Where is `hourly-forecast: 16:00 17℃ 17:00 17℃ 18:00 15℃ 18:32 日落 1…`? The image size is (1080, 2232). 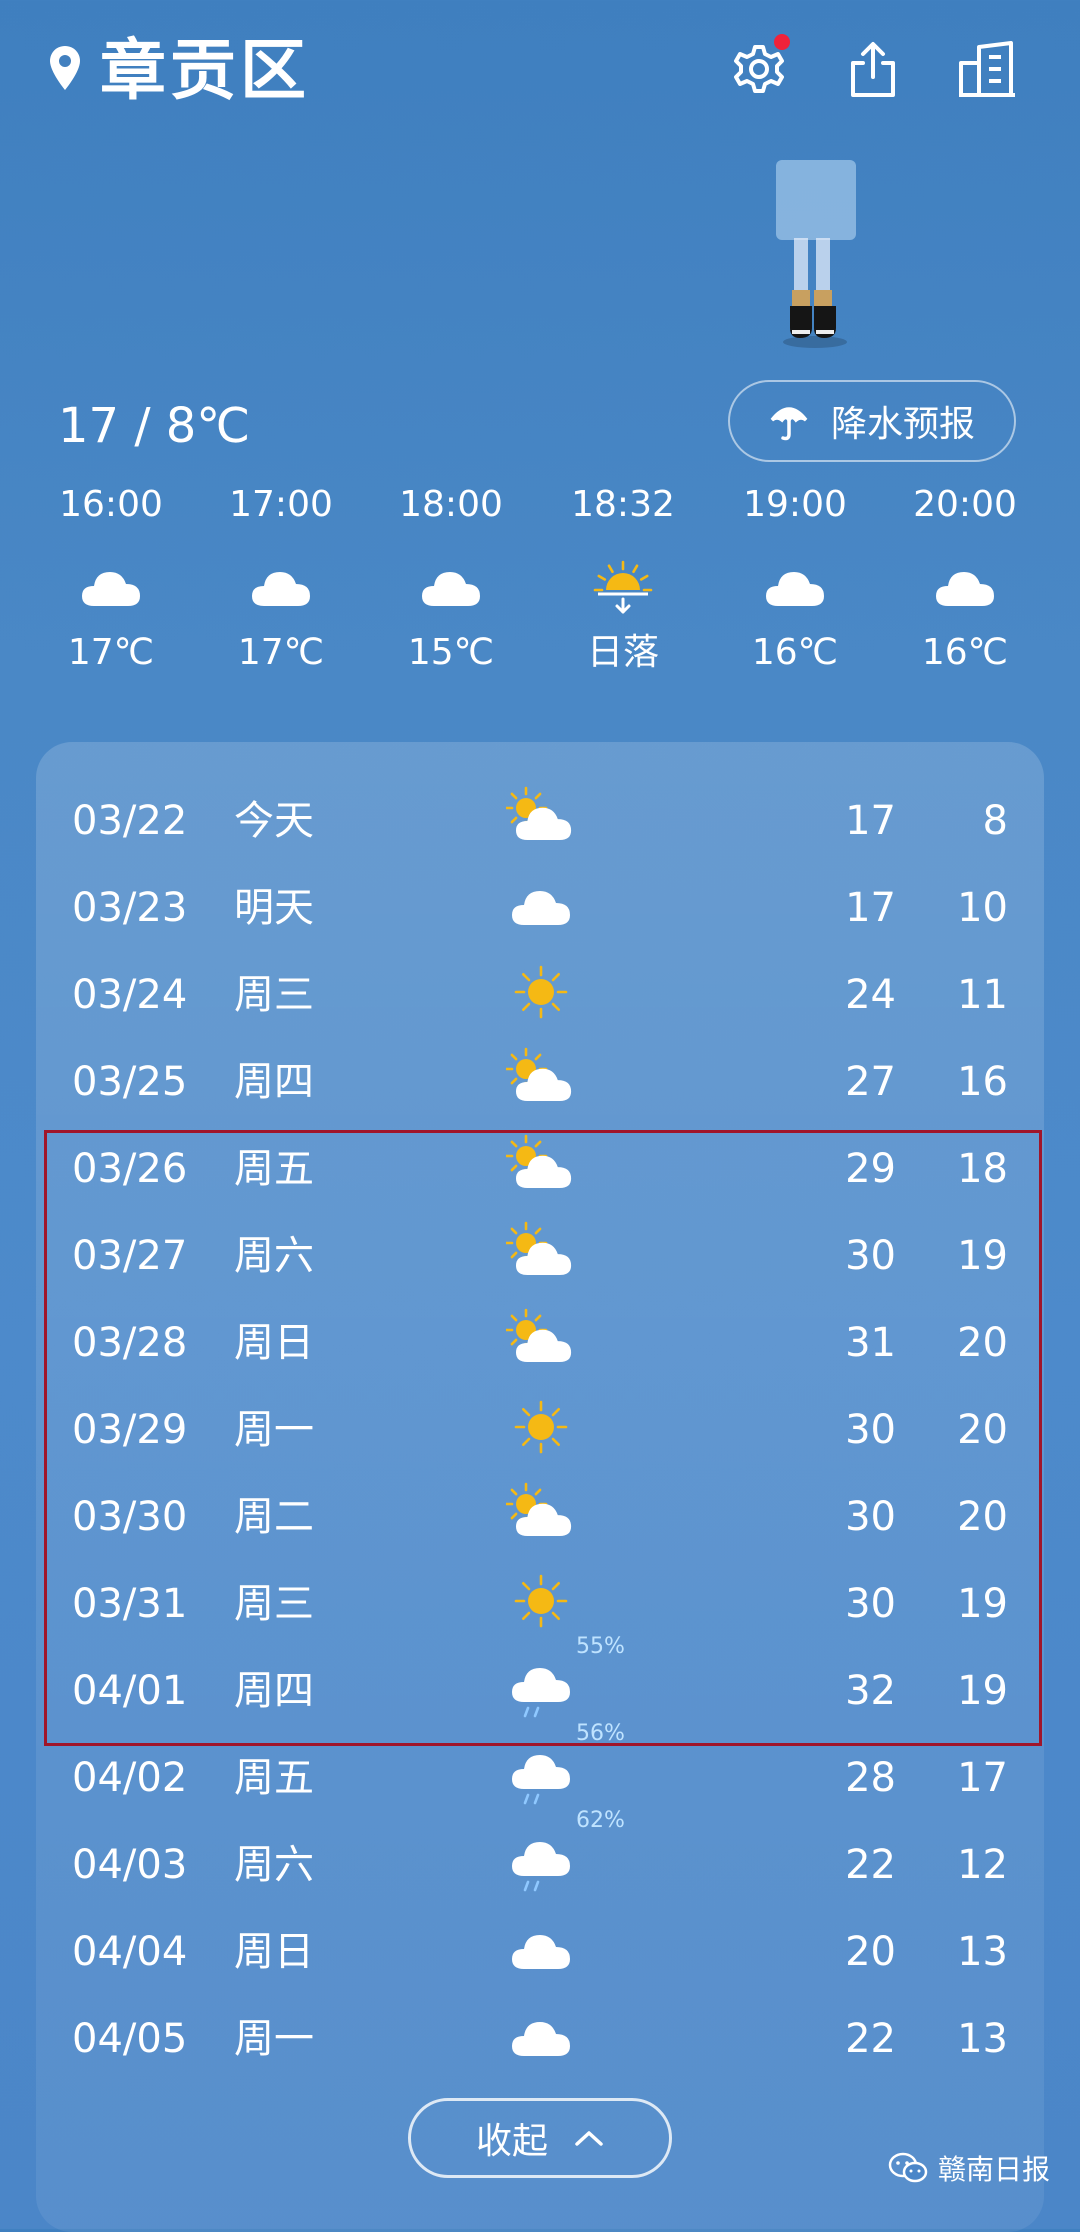
hourly-forecast: 16:00 17℃ 17:00 17℃ 18:00 15℃ 18:32 日落 1… is located at coordinates (540, 580).